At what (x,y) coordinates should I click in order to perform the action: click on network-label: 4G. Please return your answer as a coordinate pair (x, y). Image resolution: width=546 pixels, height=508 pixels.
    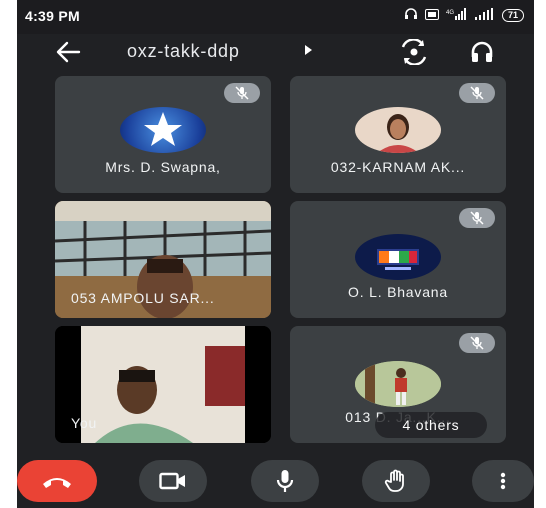
    Looking at the image, I should click on (450, 13).